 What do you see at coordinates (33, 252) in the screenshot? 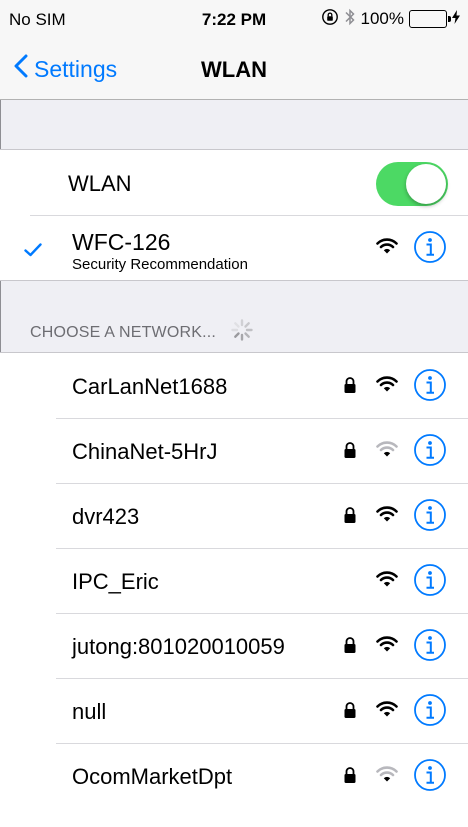
I see `checkmark-icon` at bounding box center [33, 252].